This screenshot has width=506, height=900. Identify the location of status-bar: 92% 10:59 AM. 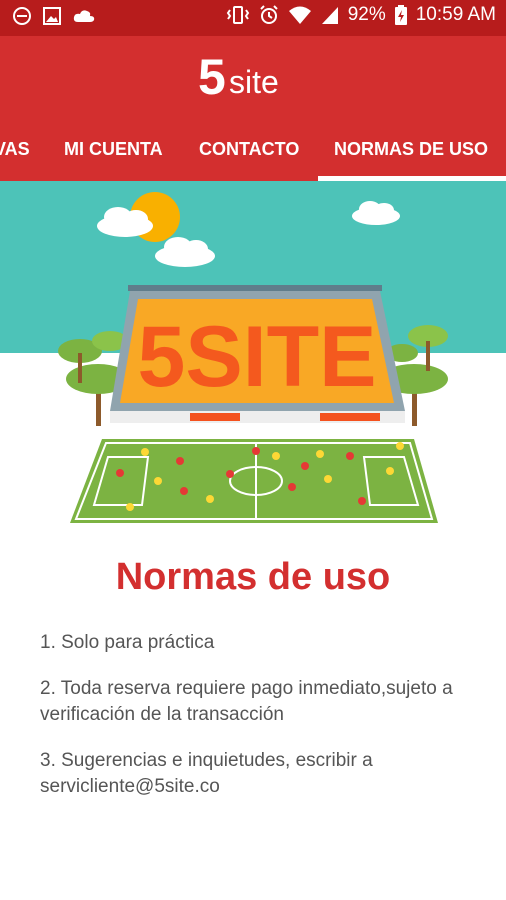
(253, 18).